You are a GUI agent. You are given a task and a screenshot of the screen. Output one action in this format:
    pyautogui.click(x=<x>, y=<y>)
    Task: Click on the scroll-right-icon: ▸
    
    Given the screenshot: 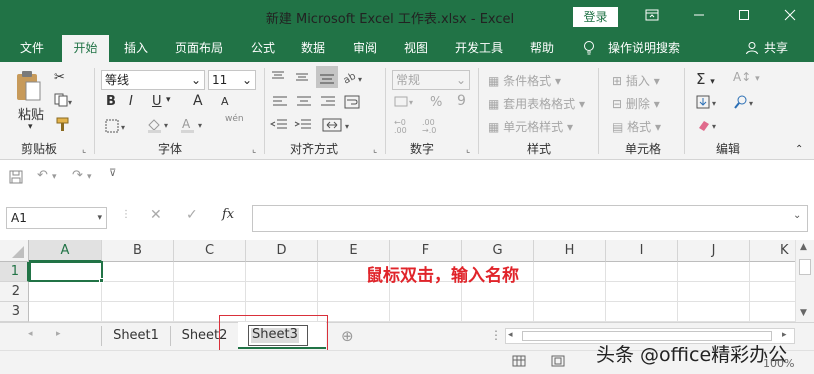 What is the action you would take?
    pyautogui.click(x=784, y=335)
    